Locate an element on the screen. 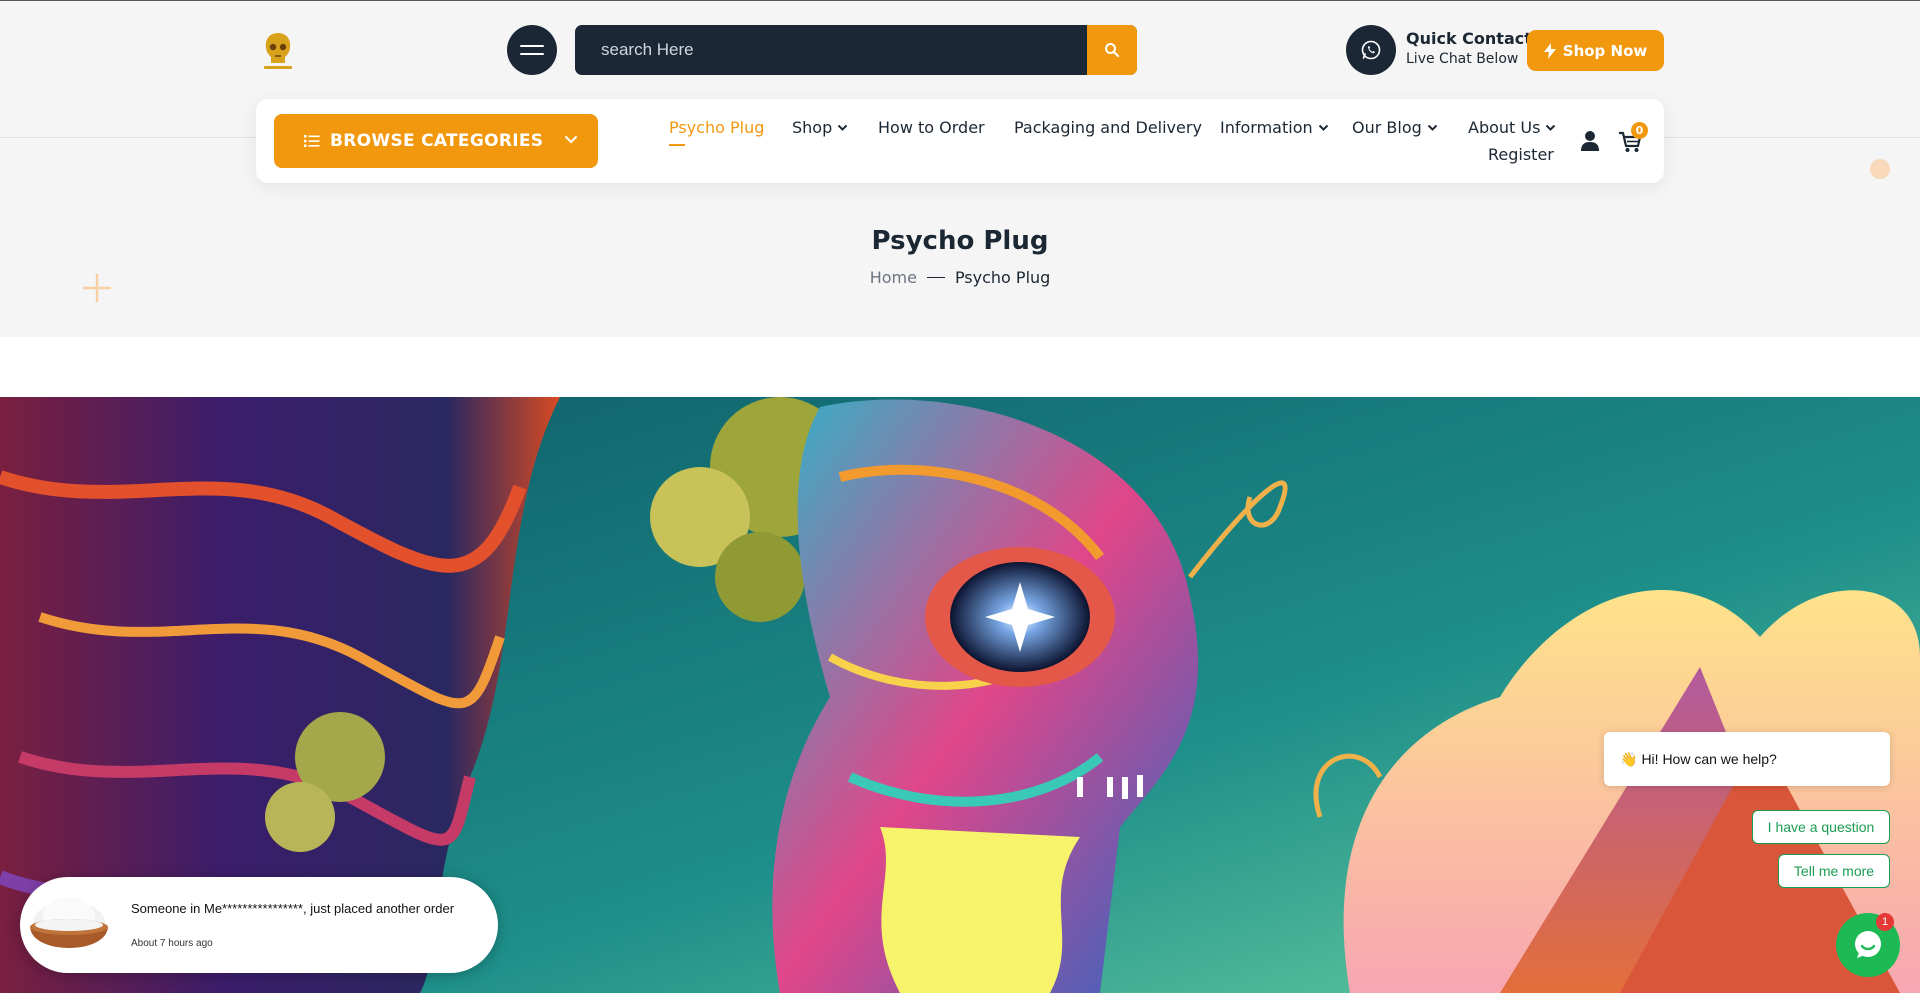  site-logo is located at coordinates (278, 51).